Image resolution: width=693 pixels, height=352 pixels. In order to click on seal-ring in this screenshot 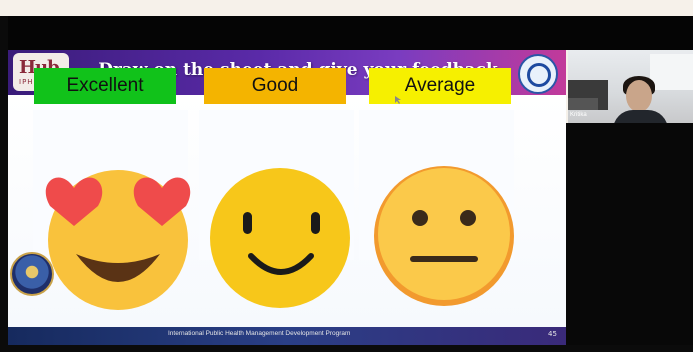, I will do `click(539, 75)`.